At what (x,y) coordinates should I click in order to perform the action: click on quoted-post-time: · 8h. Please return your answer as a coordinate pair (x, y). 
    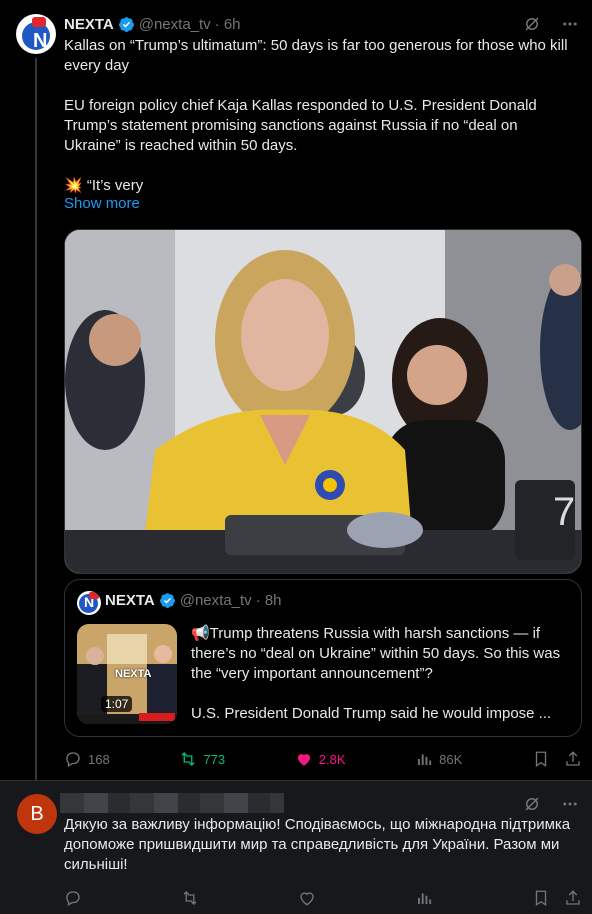
    Looking at the image, I should click on (269, 600).